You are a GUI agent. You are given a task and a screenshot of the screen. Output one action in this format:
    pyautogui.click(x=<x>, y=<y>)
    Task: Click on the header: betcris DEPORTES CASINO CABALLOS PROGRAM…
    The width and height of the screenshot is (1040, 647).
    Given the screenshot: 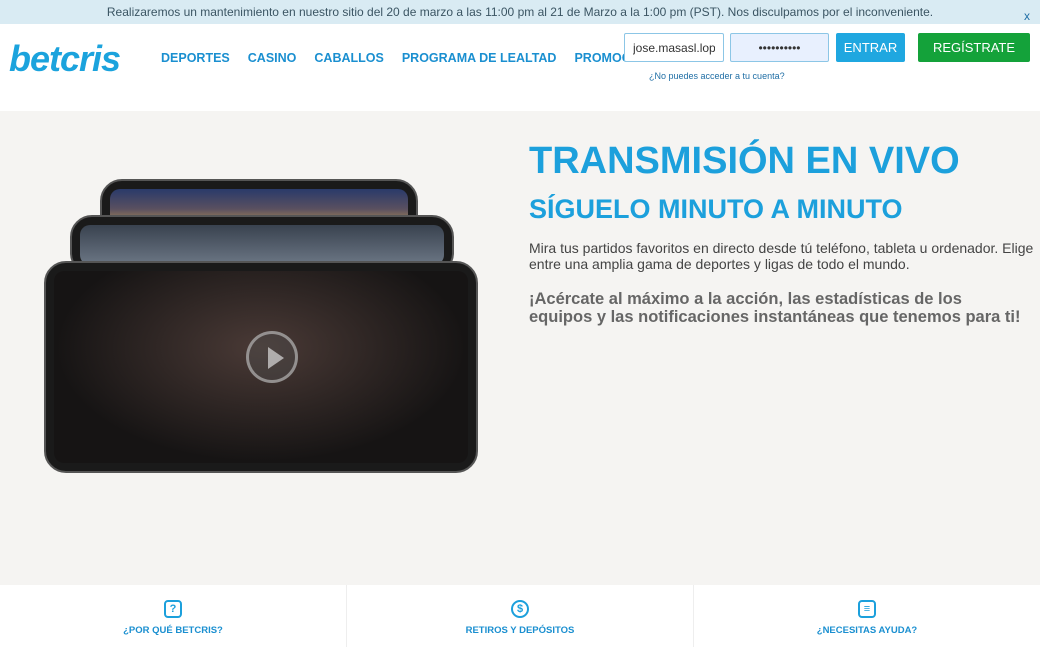 What is the action you would take?
    pyautogui.click(x=520, y=67)
    